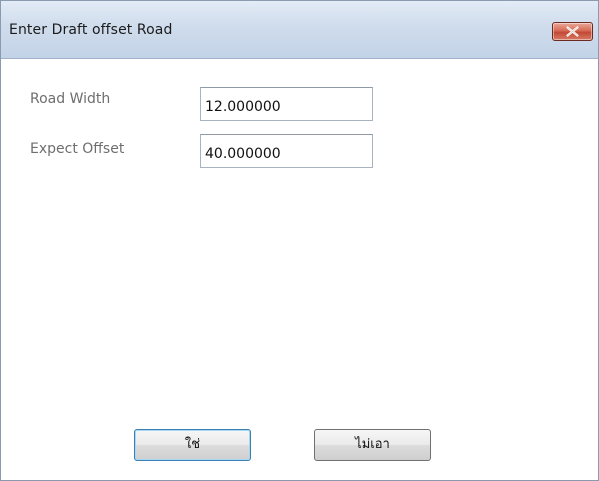 The image size is (599, 481). What do you see at coordinates (70, 99) in the screenshot?
I see `road-width-label: Road Width` at bounding box center [70, 99].